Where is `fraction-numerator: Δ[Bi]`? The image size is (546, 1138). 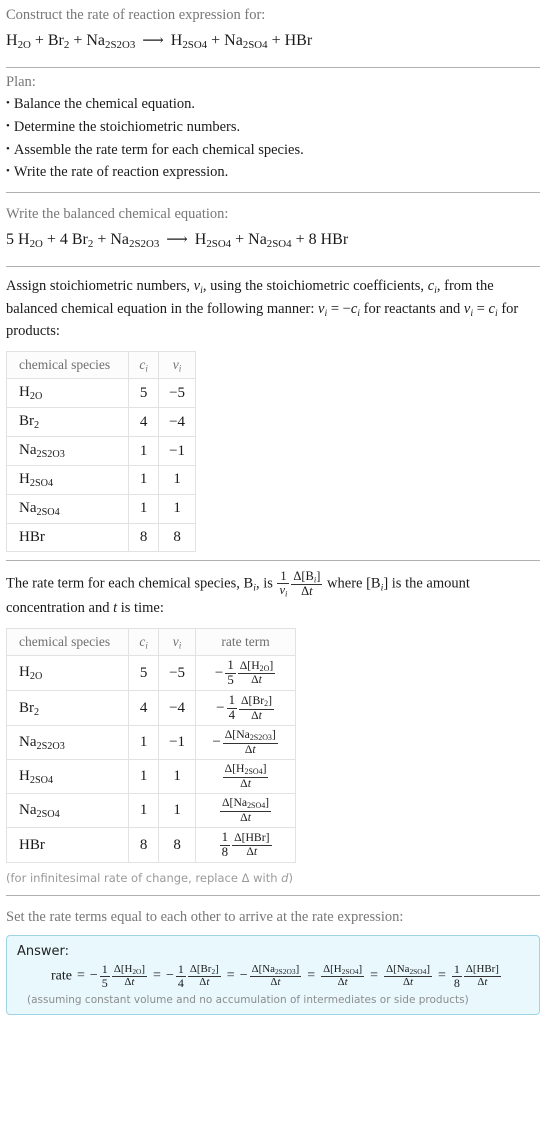
fraction-numerator: Δ[Bi] is located at coordinates (307, 576).